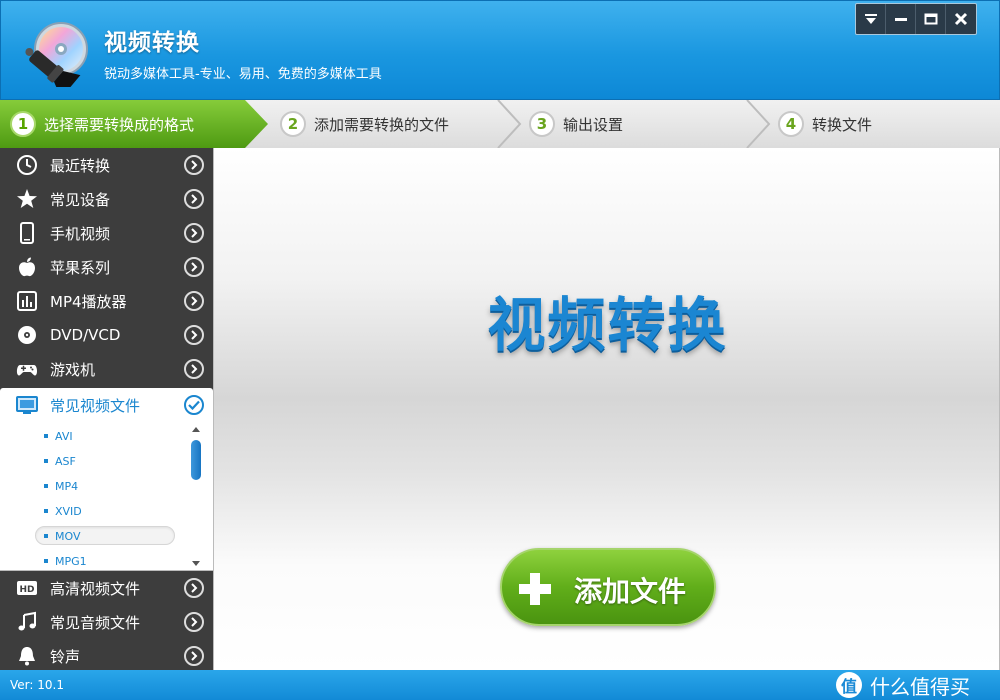 The image size is (1000, 700). I want to click on step-1: 1 选择需要转换成的格式, so click(102, 124).